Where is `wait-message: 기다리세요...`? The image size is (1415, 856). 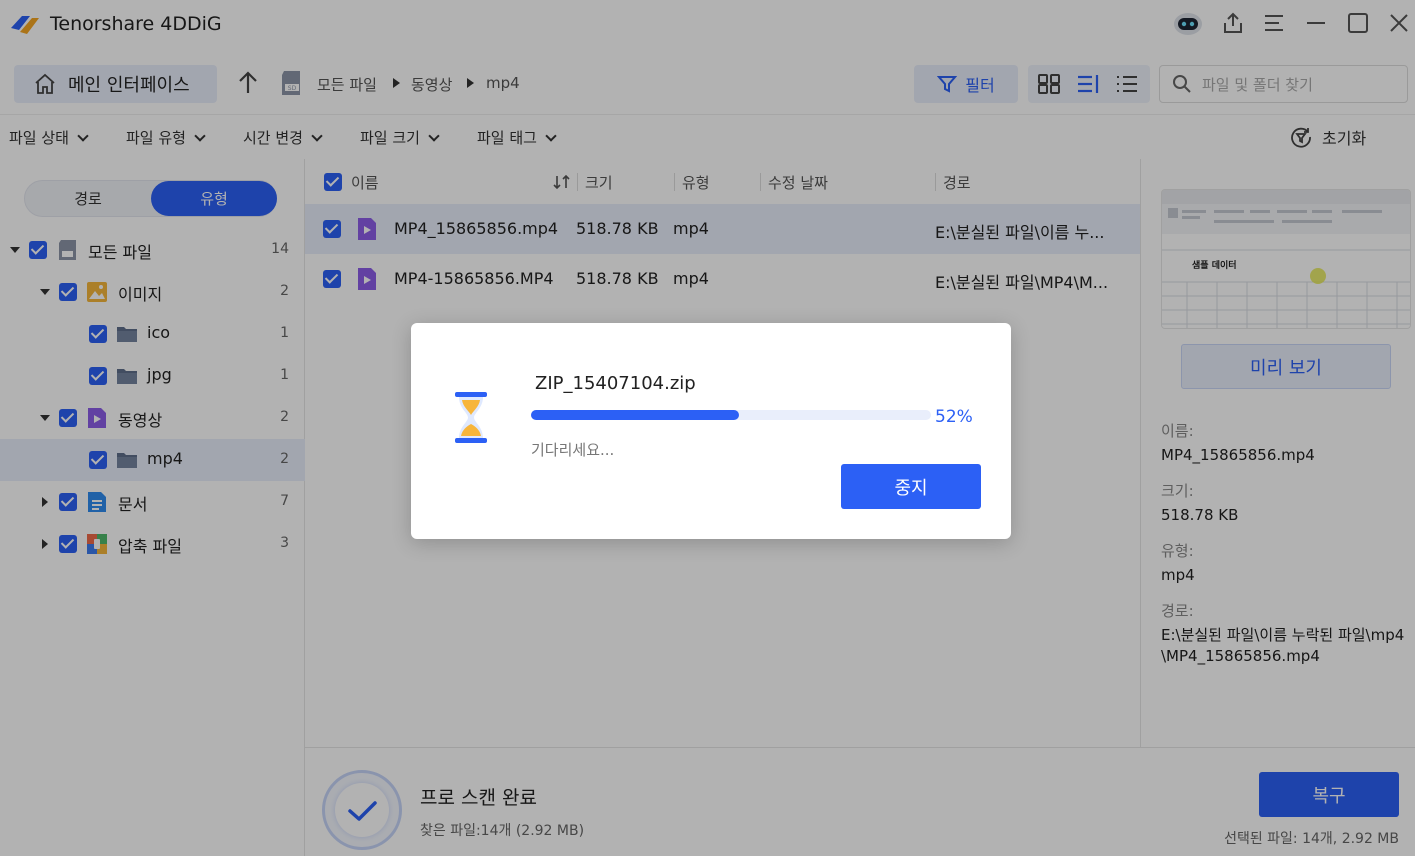 wait-message: 기다리세요... is located at coordinates (573, 450).